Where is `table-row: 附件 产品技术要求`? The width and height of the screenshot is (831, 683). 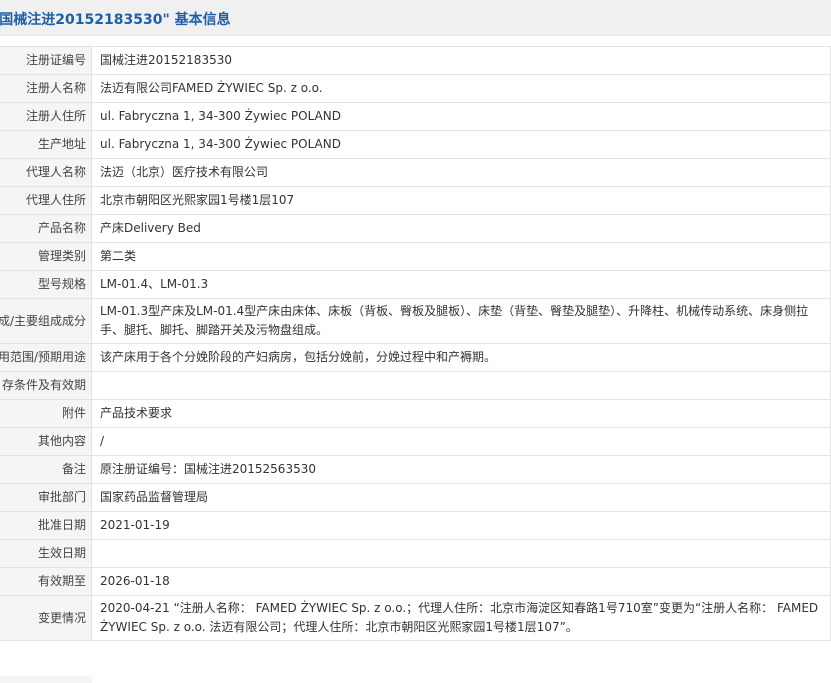
table-row: 附件 产品技术要求 is located at coordinates (415, 413).